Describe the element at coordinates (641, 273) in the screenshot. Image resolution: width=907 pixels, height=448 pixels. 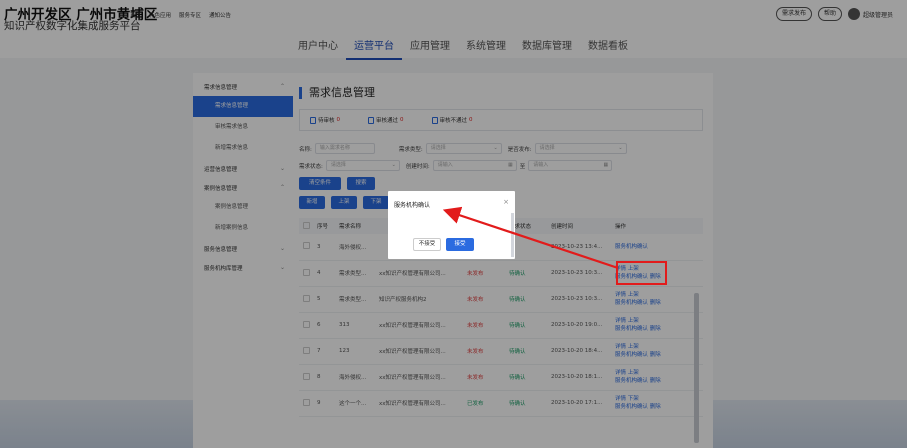
I see `annotation-highlight-box` at that location.